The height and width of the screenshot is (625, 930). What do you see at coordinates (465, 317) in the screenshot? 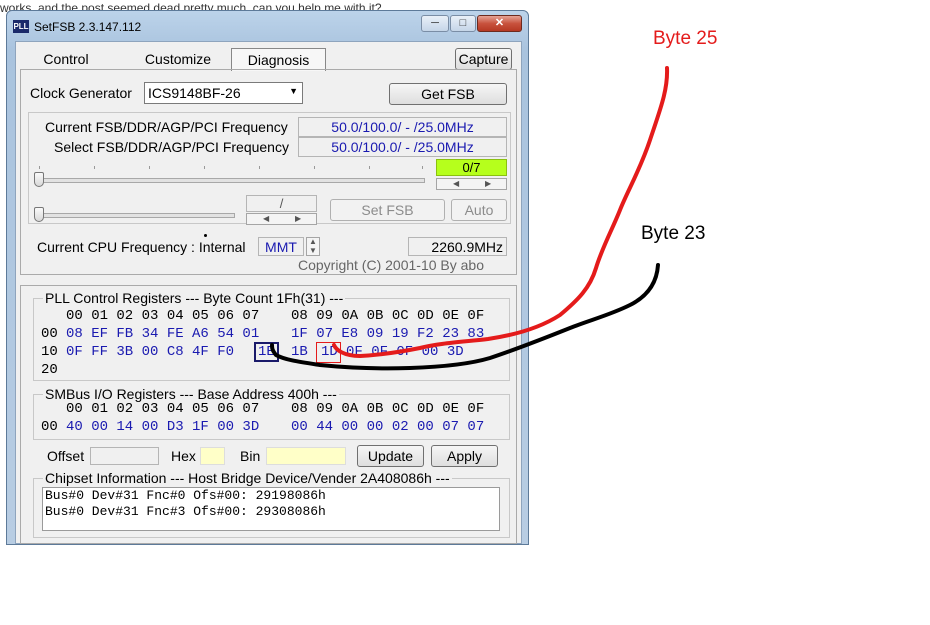
I see `byte23-pointer` at bounding box center [465, 317].